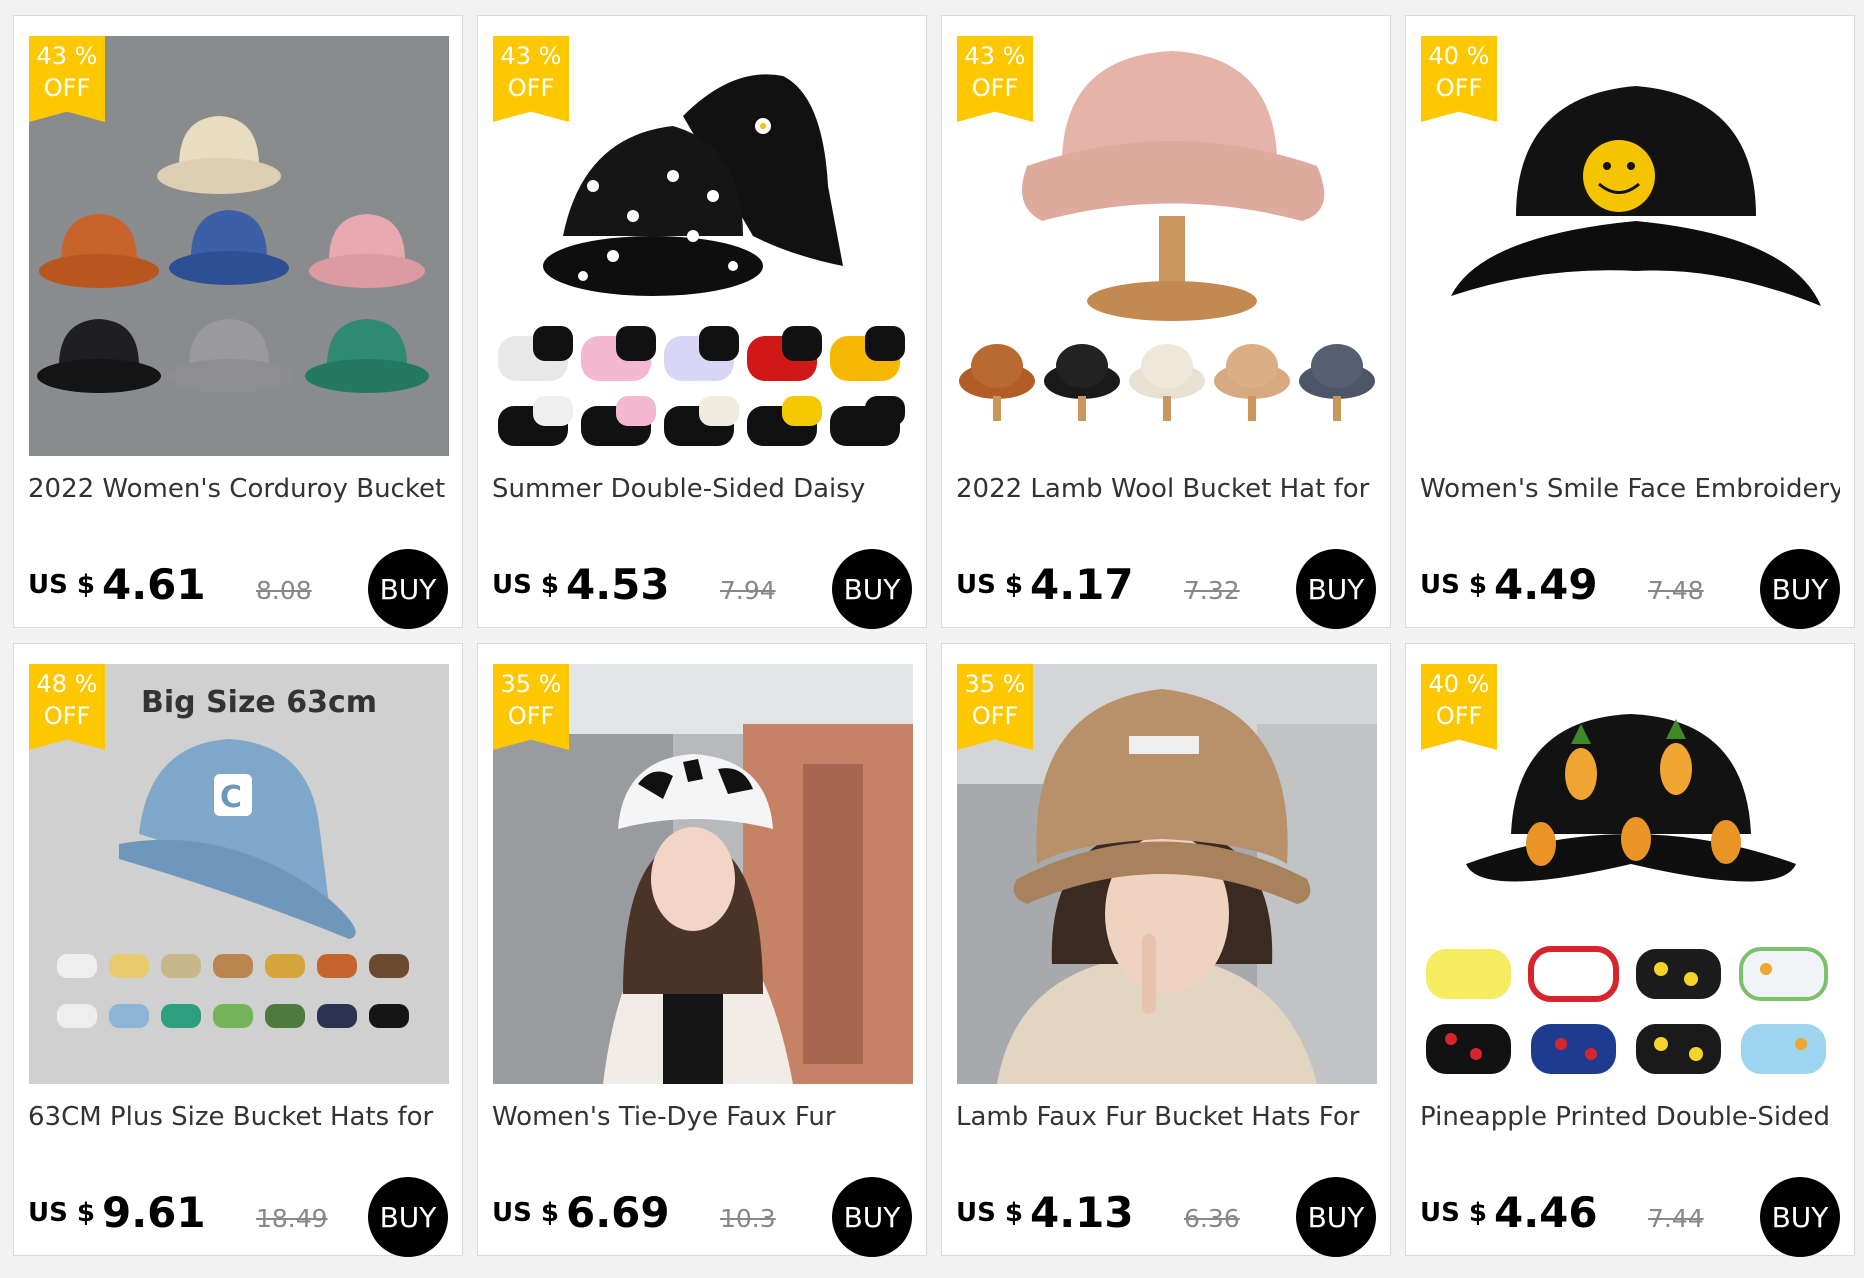  What do you see at coordinates (1630, 587) in the screenshot?
I see `price-row: US $ 4.49 7.48 BUY` at bounding box center [1630, 587].